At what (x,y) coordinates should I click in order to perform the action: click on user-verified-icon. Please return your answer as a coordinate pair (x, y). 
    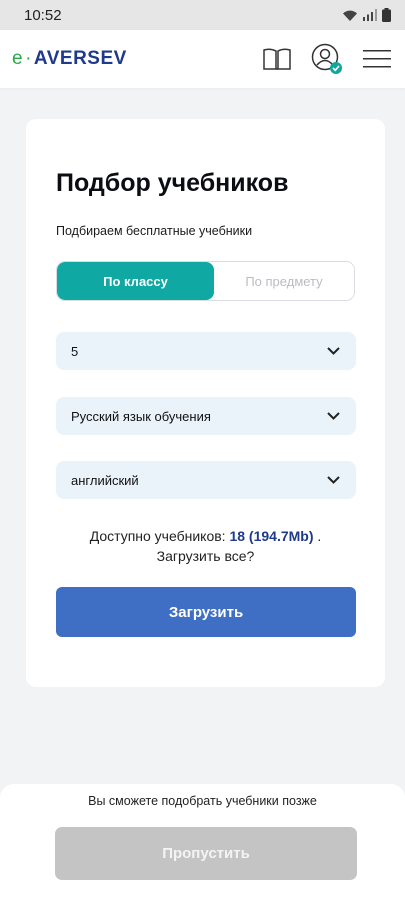
    Looking at the image, I should click on (326, 58).